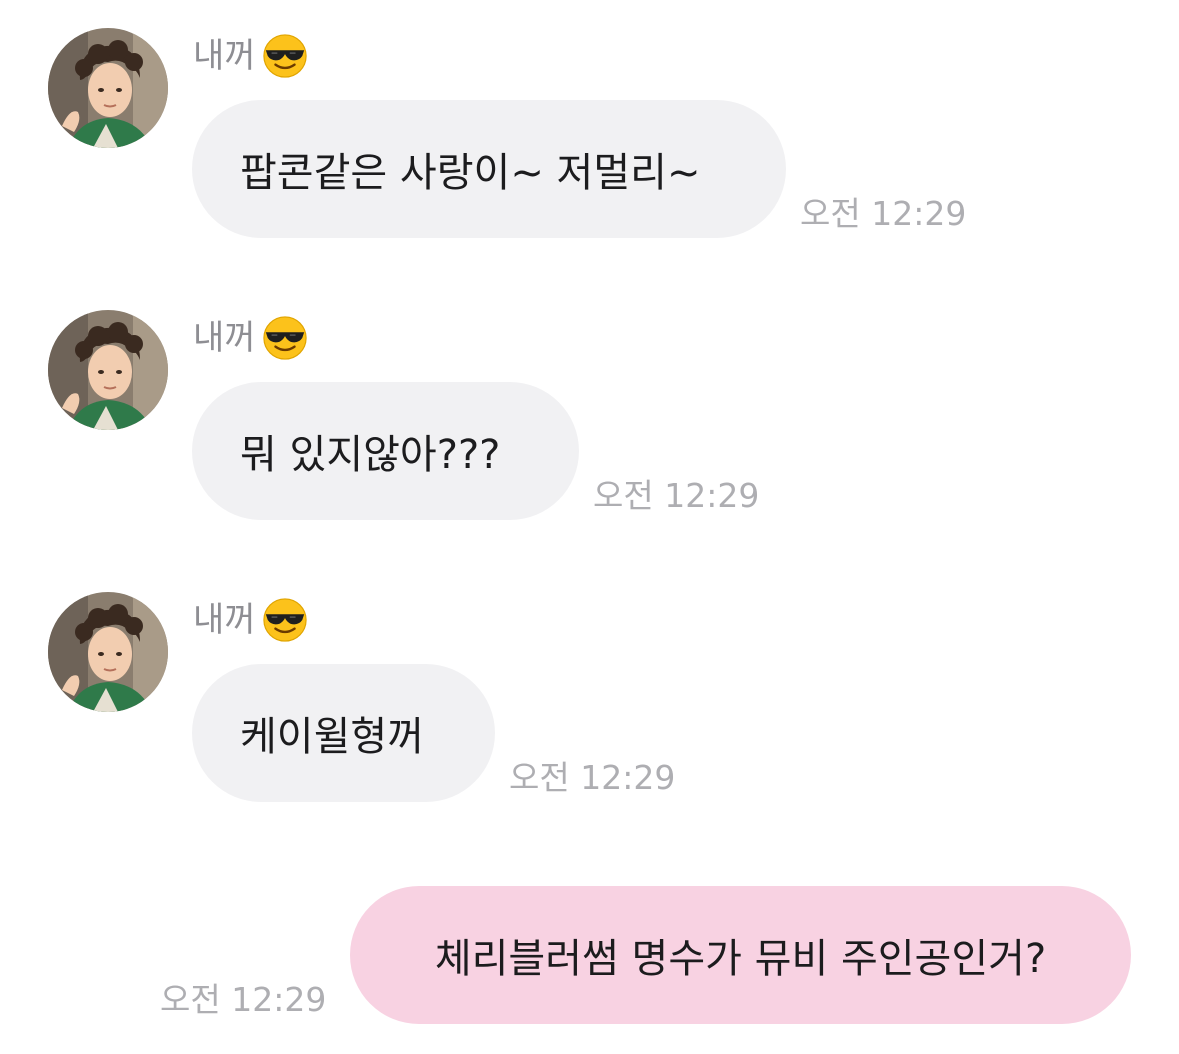 The width and height of the screenshot is (1179, 1054). I want to click on message-bubble: 팝콘같은 사랑이~ 저멀리~, so click(489, 169).